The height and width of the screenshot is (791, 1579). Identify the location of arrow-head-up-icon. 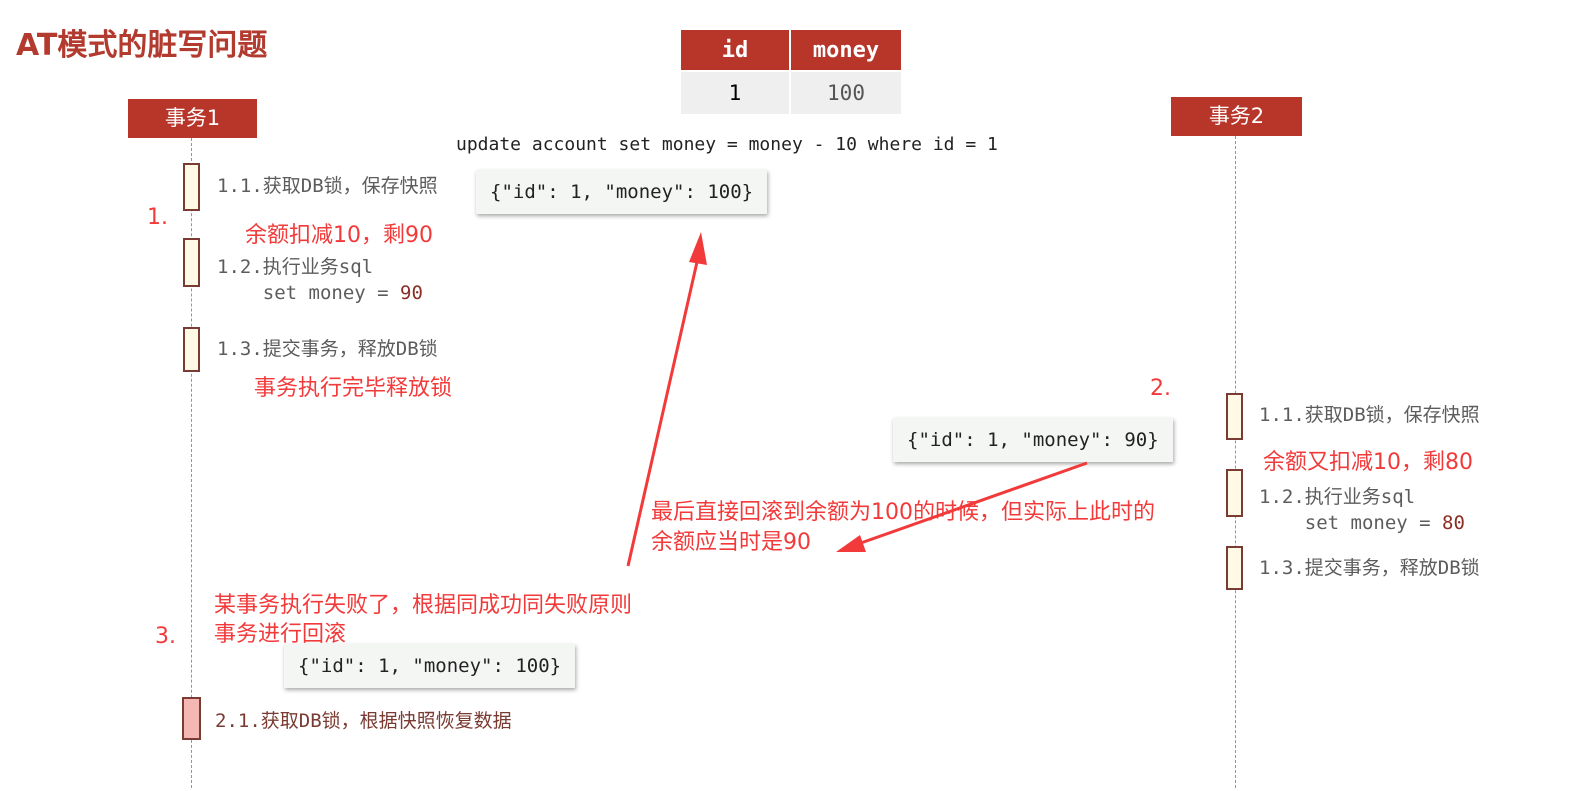
(698, 248).